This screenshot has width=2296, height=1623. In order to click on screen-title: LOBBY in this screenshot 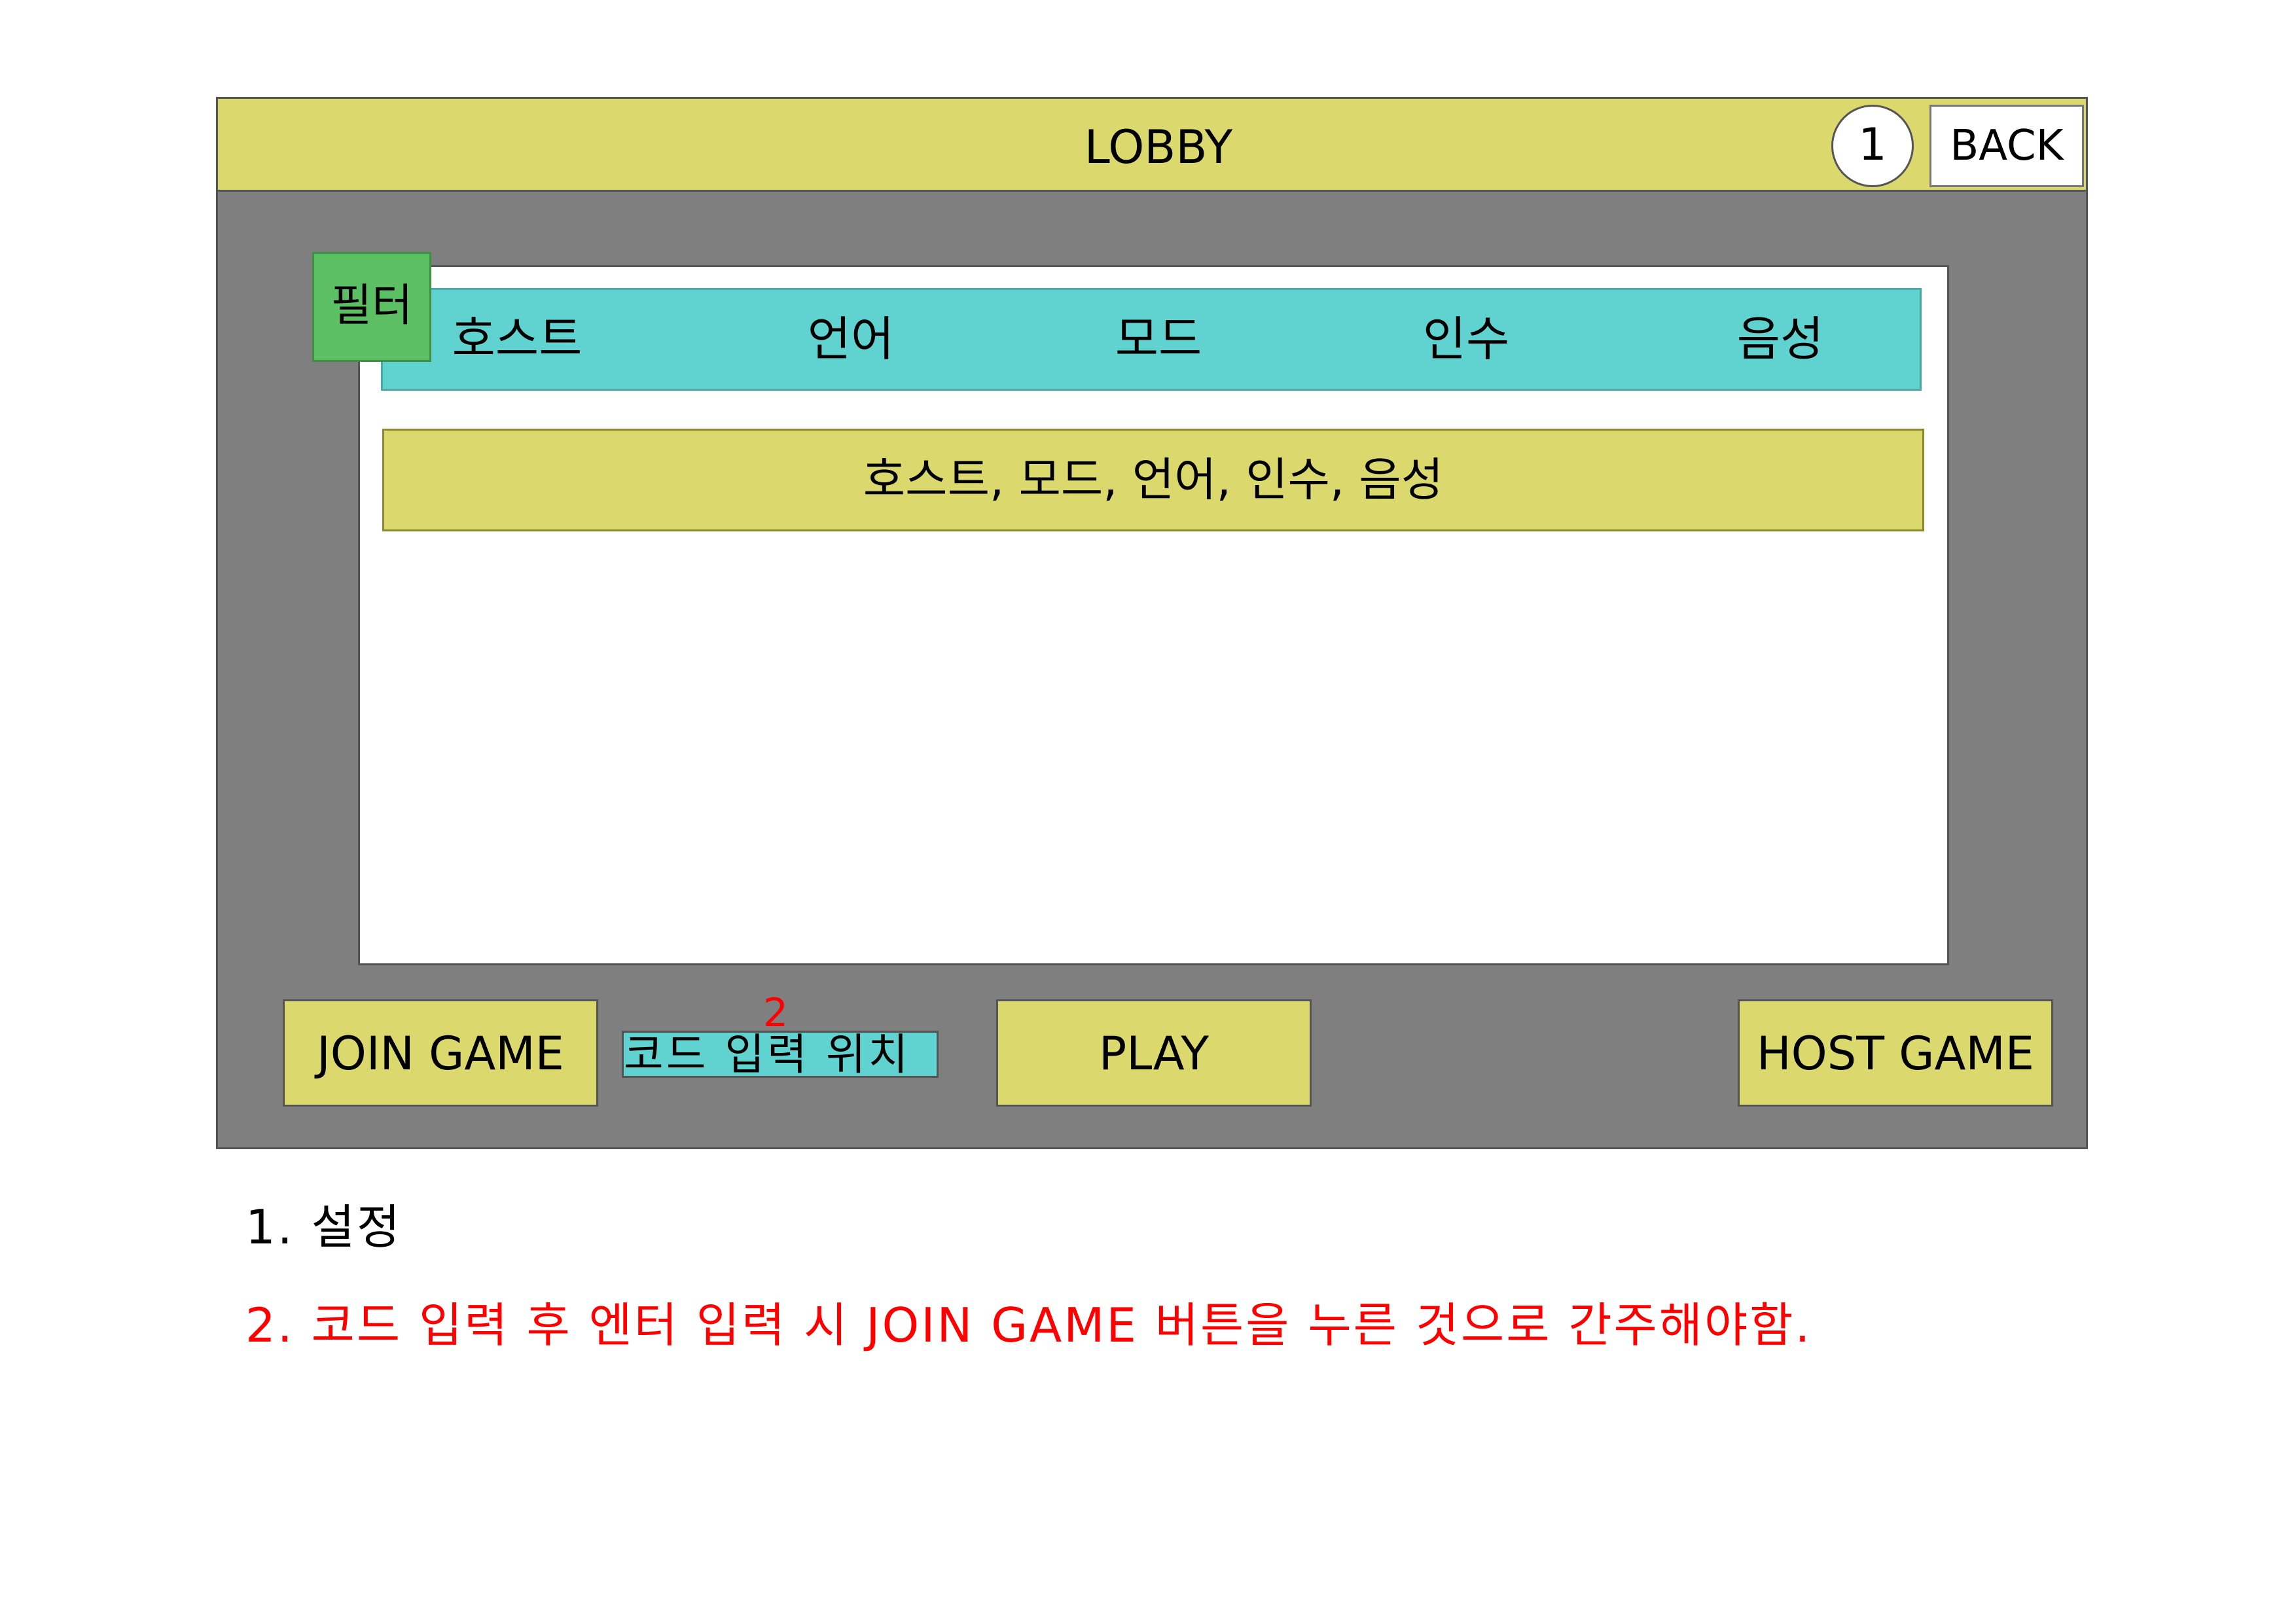, I will do `click(1158, 147)`.